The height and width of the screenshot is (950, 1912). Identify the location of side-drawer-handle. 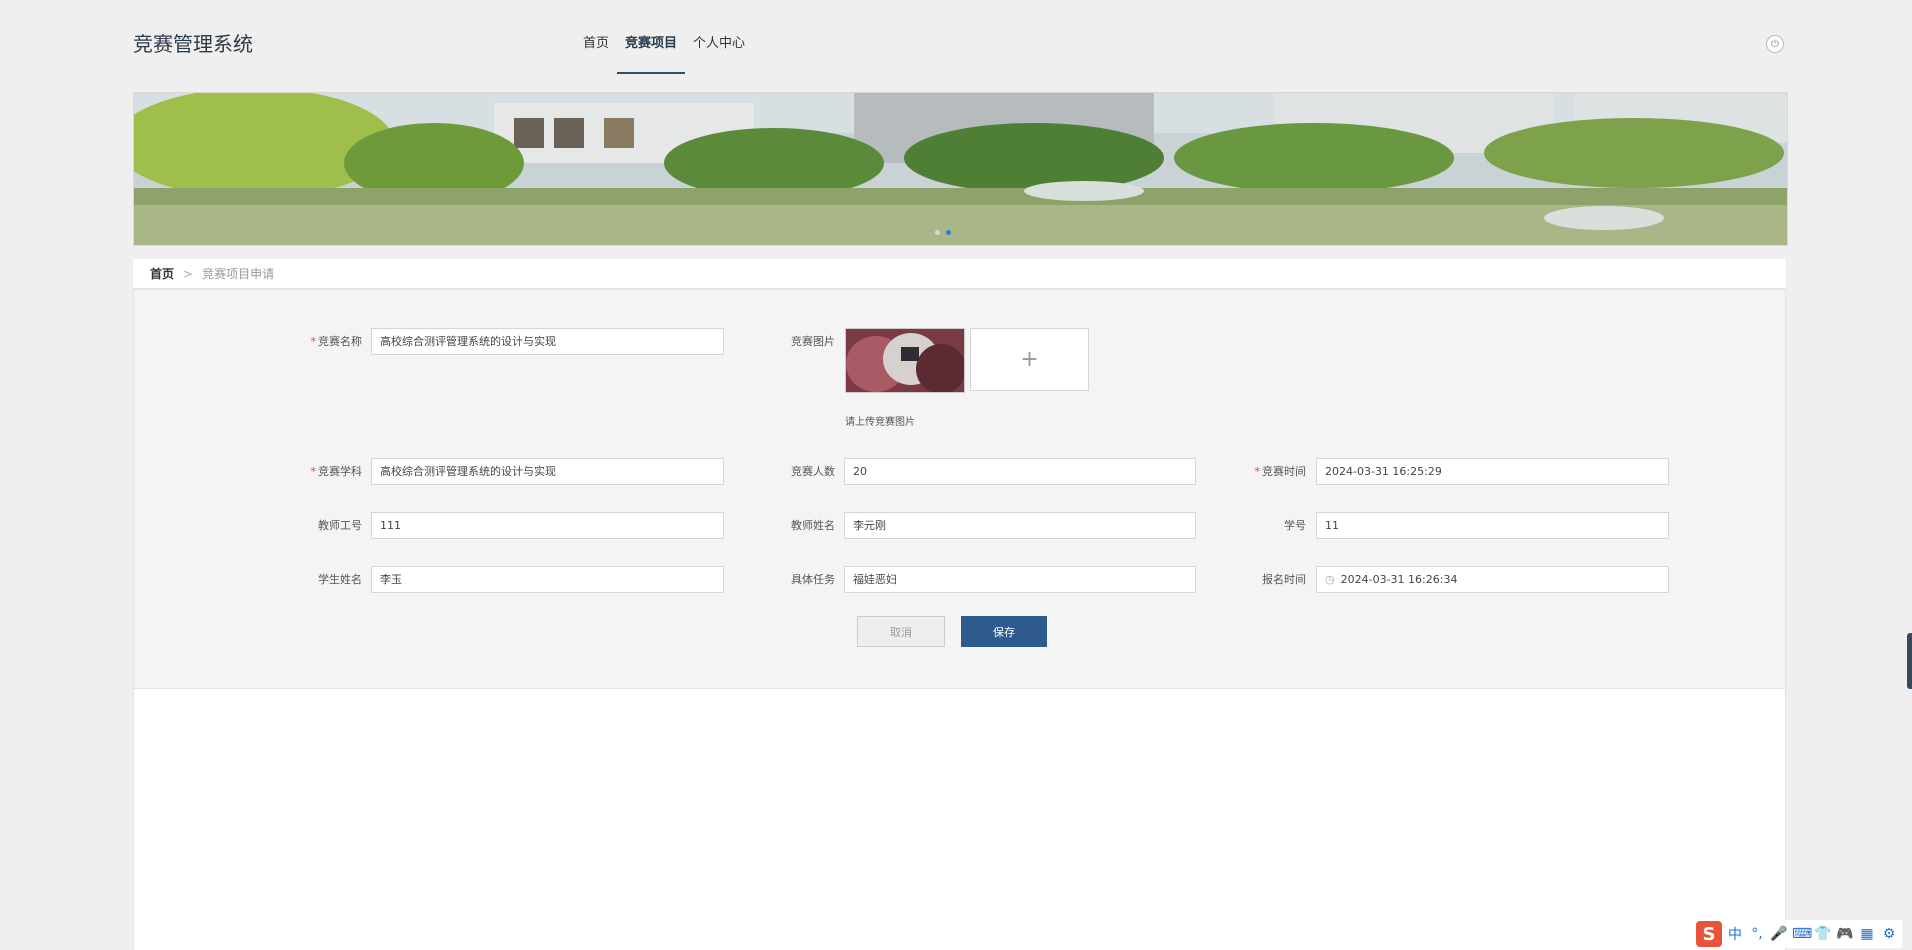
(1909, 661).